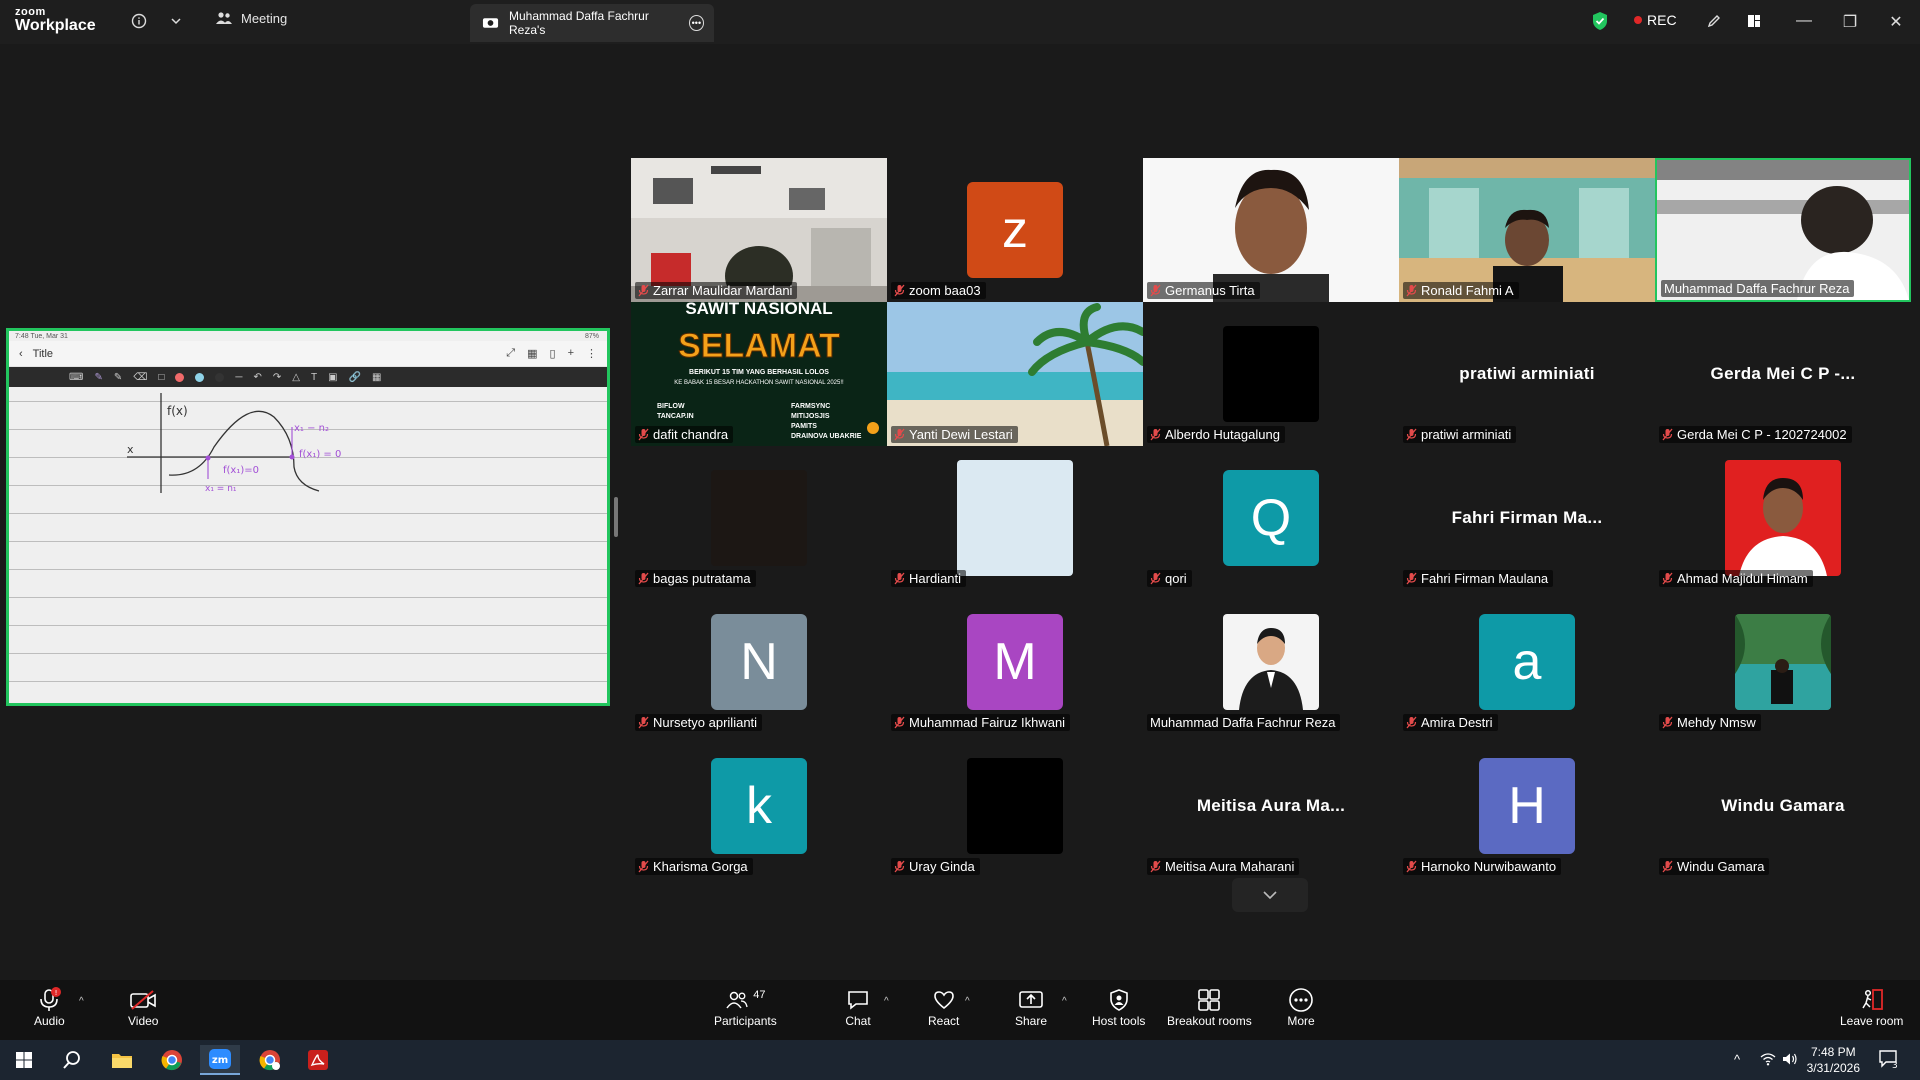 This screenshot has width=1920, height=1080. Describe the element at coordinates (1271, 806) in the screenshot. I see `participant-tile: Meitisa Aura Ma... Meitisa Aura Maharani` at that location.